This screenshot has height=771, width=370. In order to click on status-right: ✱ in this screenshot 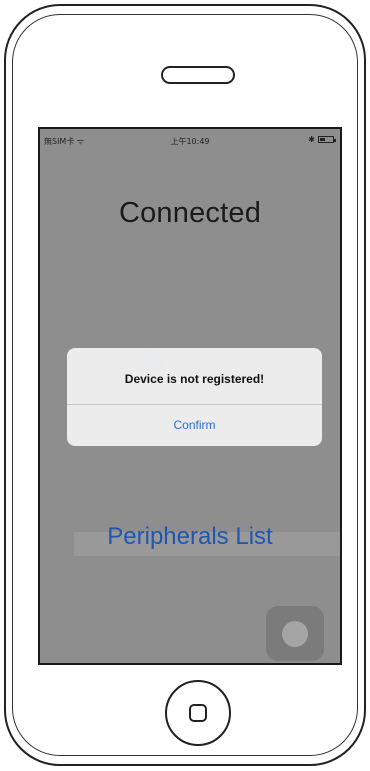, I will do `click(322, 139)`.